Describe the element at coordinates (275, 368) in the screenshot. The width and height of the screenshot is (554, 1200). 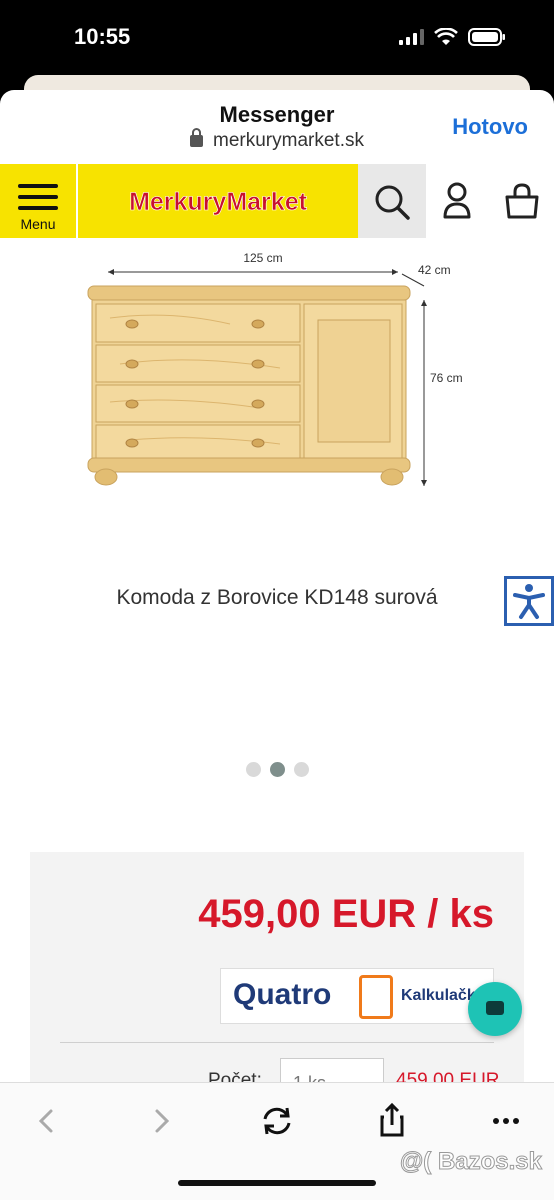
I see `dresser-illustration: 125 cm 42 cm 76 cm` at that location.